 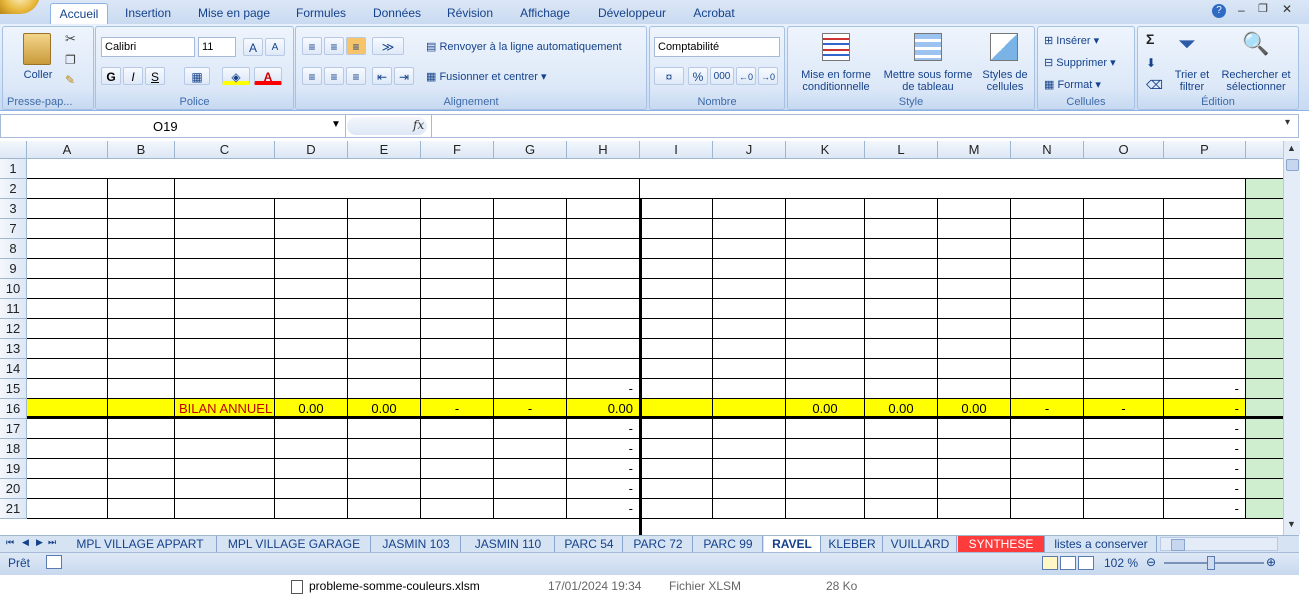 What do you see at coordinates (530, 389) in the screenshot?
I see `cell-g15` at bounding box center [530, 389].